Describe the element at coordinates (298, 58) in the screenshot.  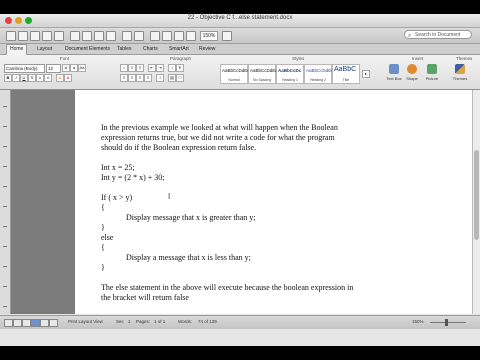
I see `styles-group-label: Styles` at that location.